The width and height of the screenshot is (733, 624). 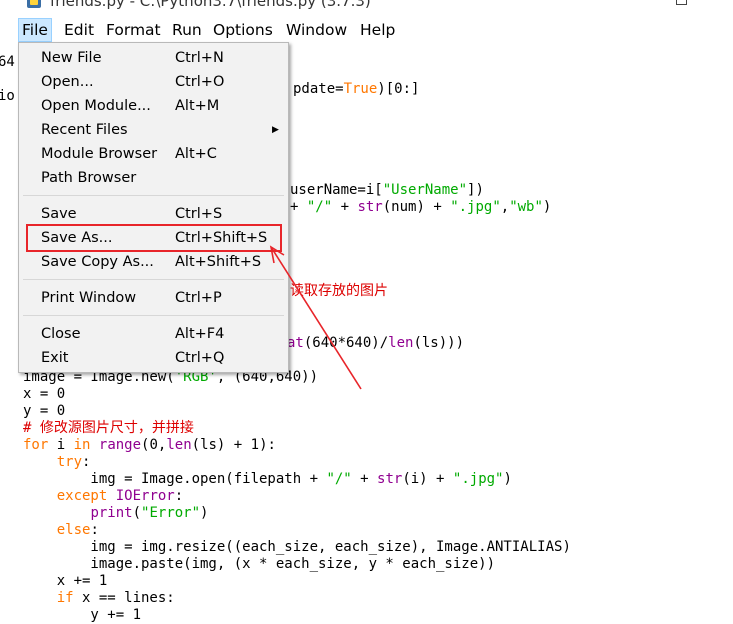 What do you see at coordinates (153, 214) in the screenshot?
I see `menu-item-save: Save Ctrl+S` at bounding box center [153, 214].